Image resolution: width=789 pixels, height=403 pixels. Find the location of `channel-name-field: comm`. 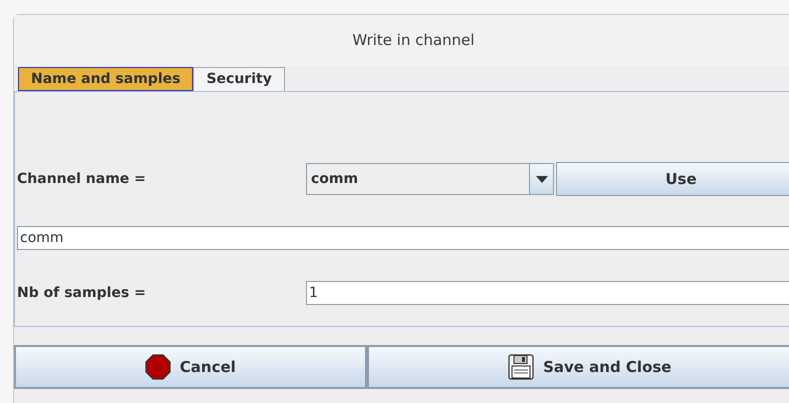

channel-name-field: comm is located at coordinates (403, 238).